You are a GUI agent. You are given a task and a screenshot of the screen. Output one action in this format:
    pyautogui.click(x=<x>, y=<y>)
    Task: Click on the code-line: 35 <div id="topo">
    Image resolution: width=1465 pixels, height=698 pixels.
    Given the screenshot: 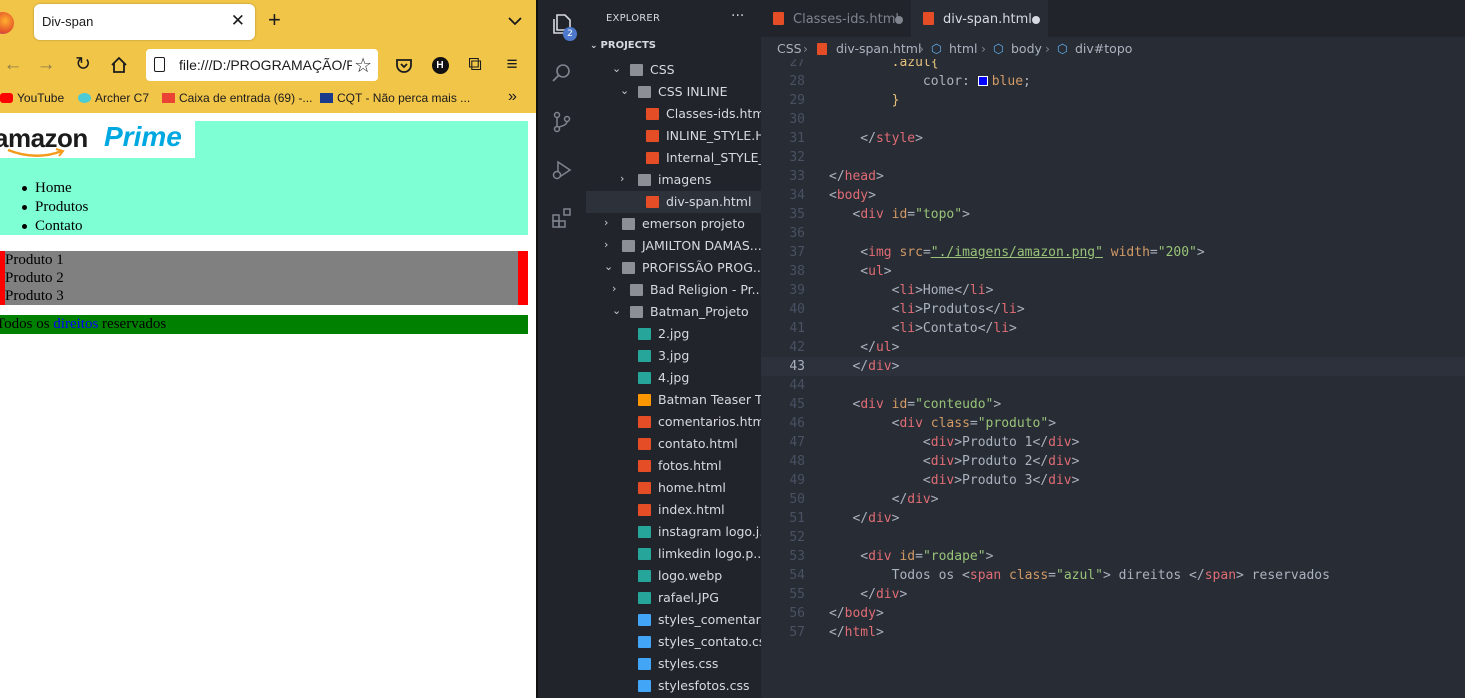 What is the action you would take?
    pyautogui.click(x=1113, y=214)
    